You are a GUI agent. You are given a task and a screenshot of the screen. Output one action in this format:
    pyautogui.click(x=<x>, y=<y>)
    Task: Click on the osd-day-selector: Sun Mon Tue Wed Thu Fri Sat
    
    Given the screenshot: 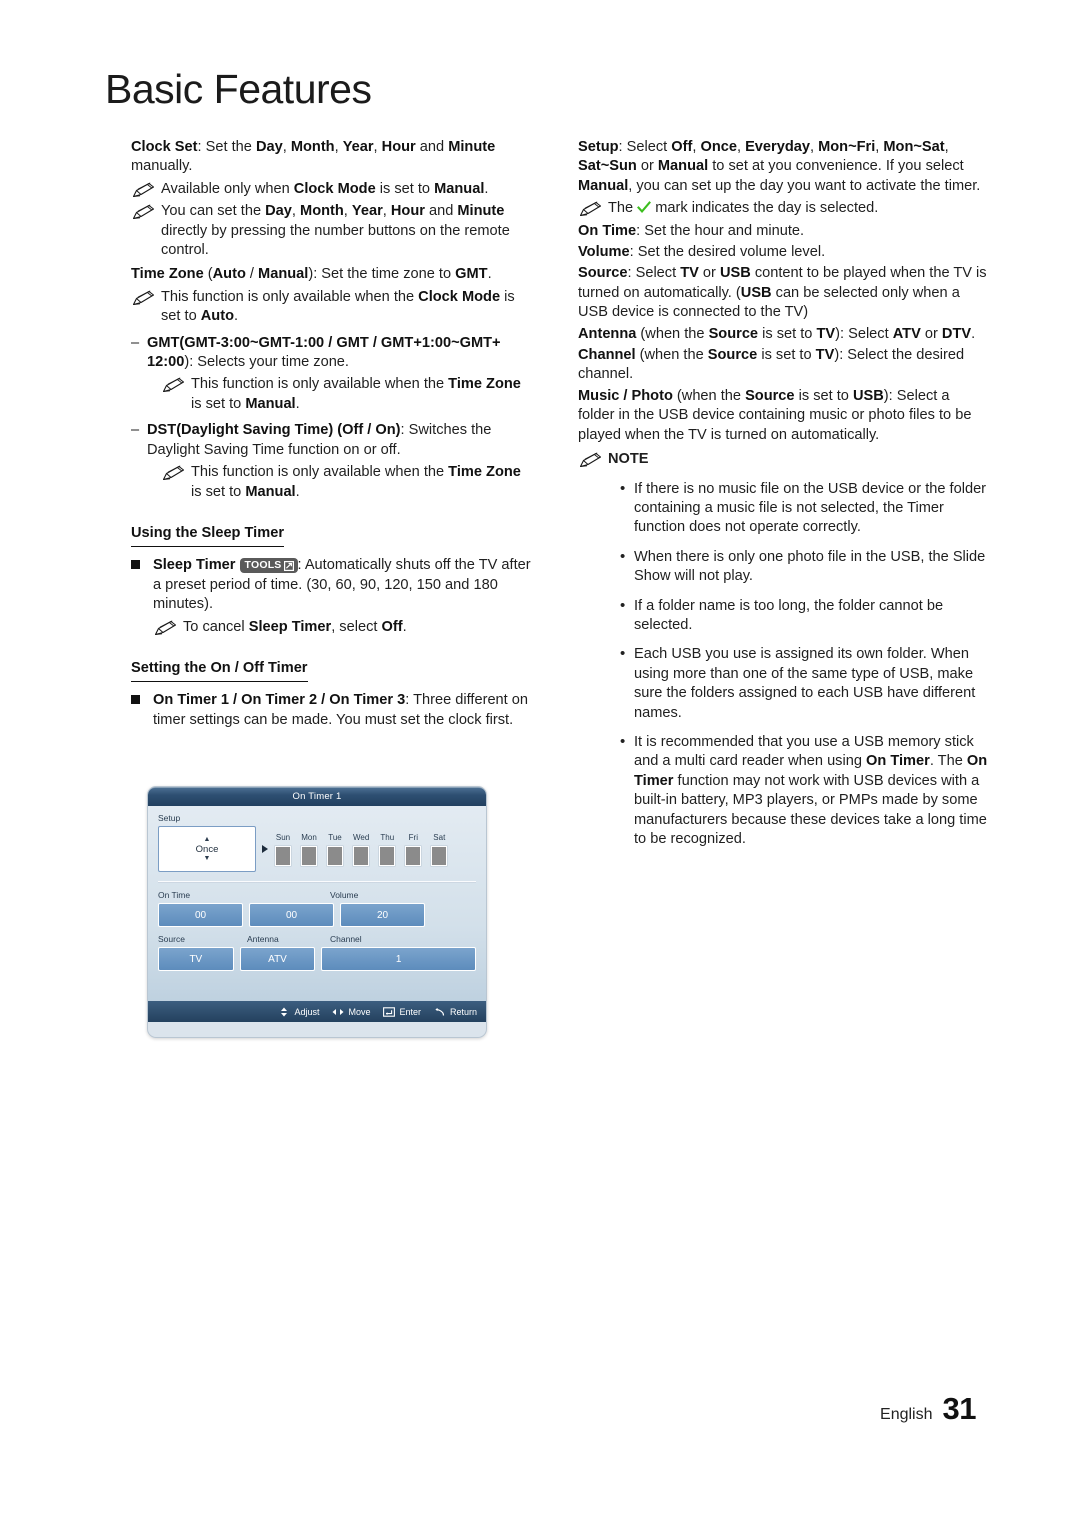 What is the action you would take?
    pyautogui.click(x=361, y=849)
    